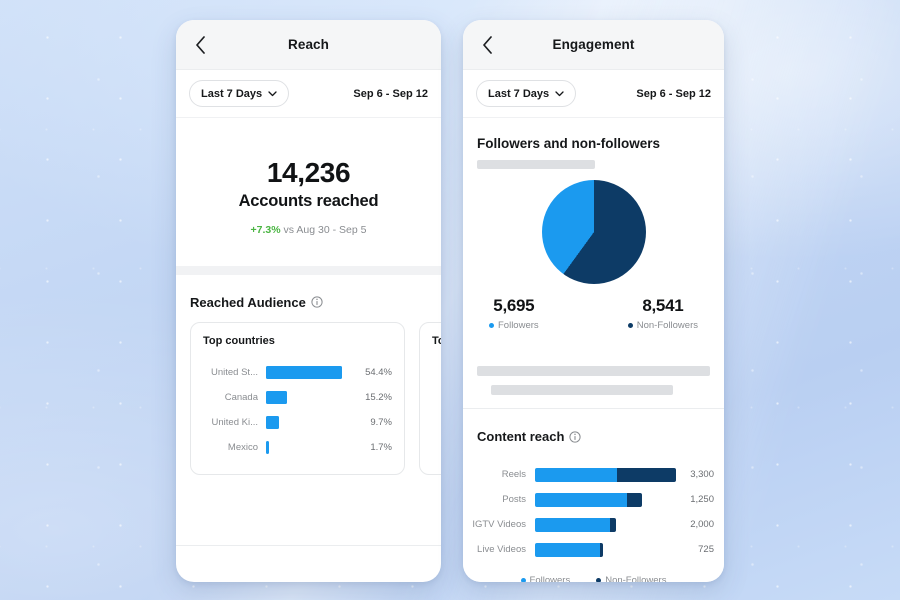 This screenshot has height=600, width=900. Describe the element at coordinates (381, 447) in the screenshot. I see `country-percent: 1.7%` at that location.